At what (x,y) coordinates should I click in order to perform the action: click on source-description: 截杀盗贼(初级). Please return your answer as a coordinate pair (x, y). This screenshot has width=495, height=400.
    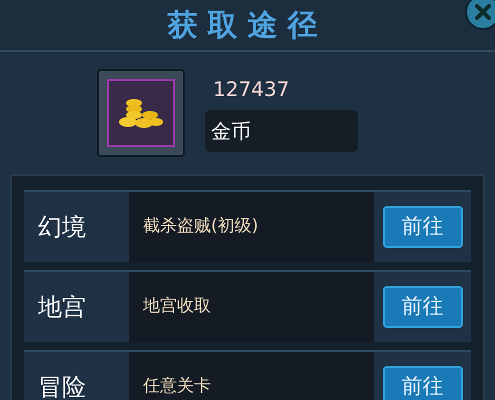
    Looking at the image, I should click on (200, 226).